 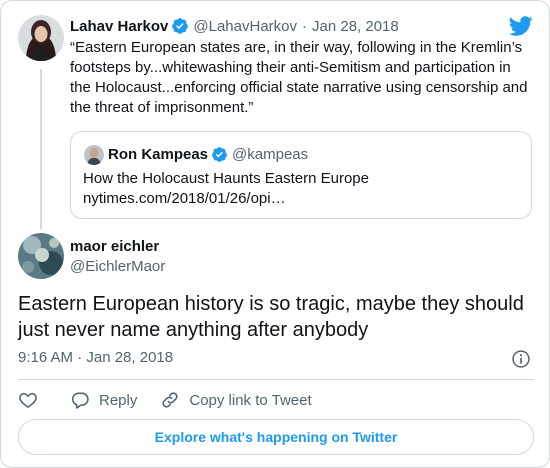 What do you see at coordinates (355, 26) in the screenshot?
I see `parent-tweet-date: Jan 28, 2018` at bounding box center [355, 26].